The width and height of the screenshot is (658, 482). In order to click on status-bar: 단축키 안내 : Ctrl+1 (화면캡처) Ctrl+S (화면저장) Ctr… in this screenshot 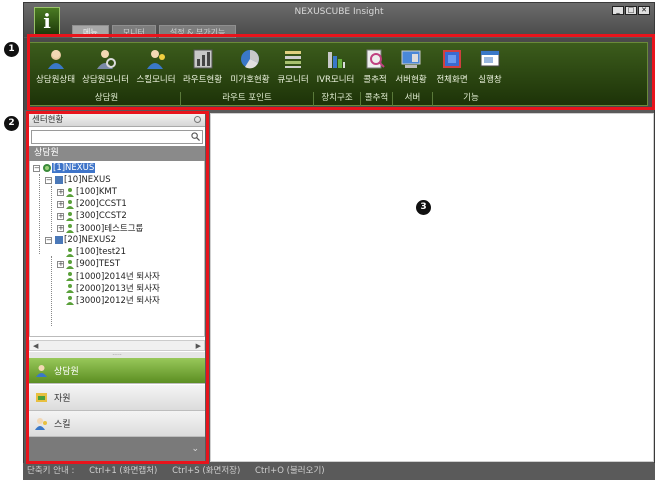, I will do `click(339, 471)`.